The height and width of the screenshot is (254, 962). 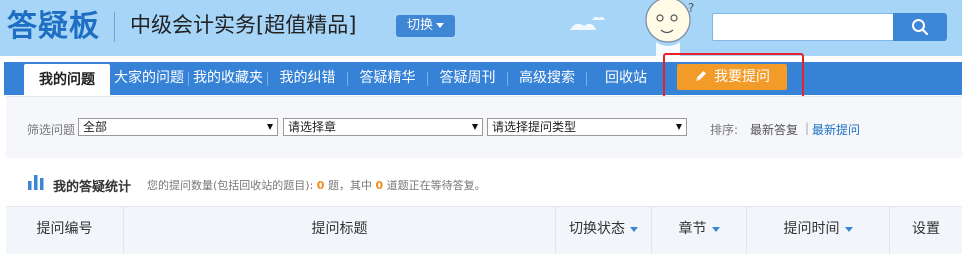 I want to click on column-label: 提问编号, so click(x=64, y=229).